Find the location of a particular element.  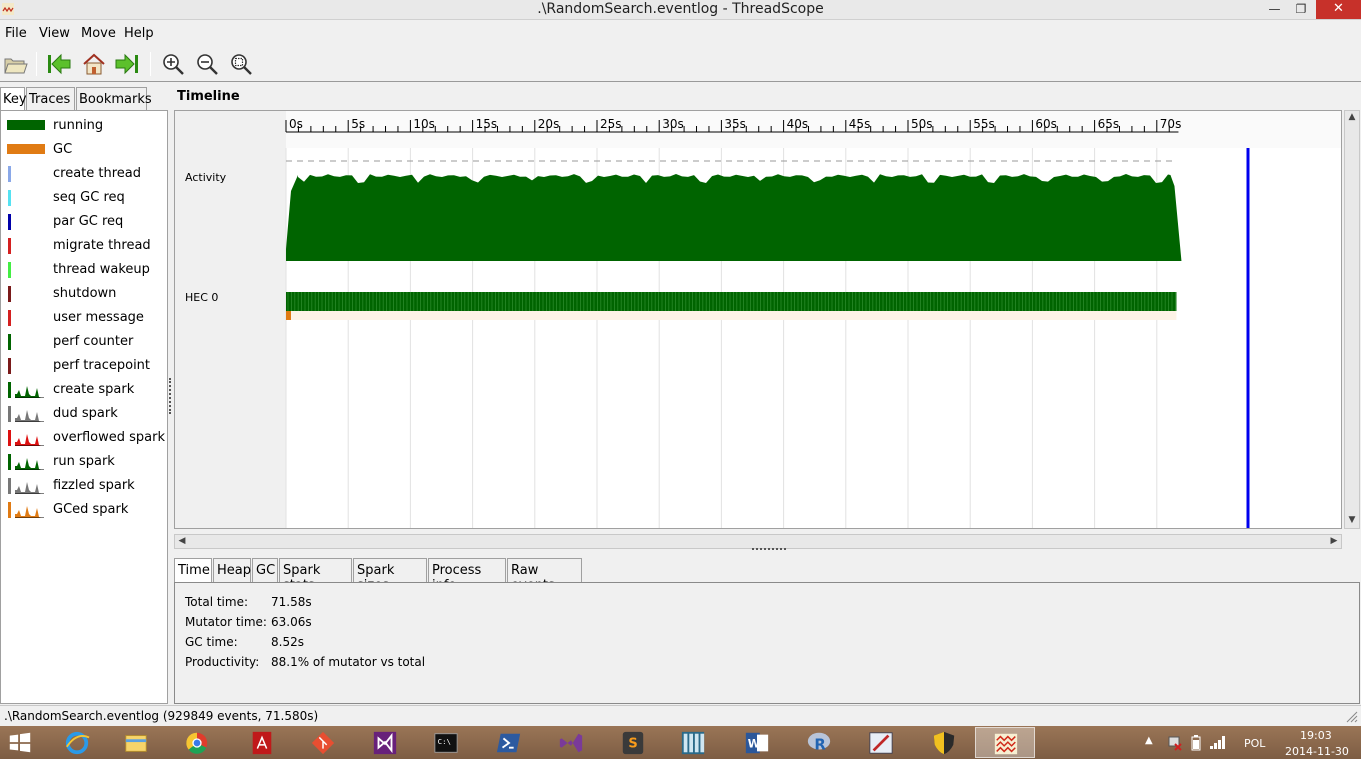

resize-grip-icon is located at coordinates (1351, 716).